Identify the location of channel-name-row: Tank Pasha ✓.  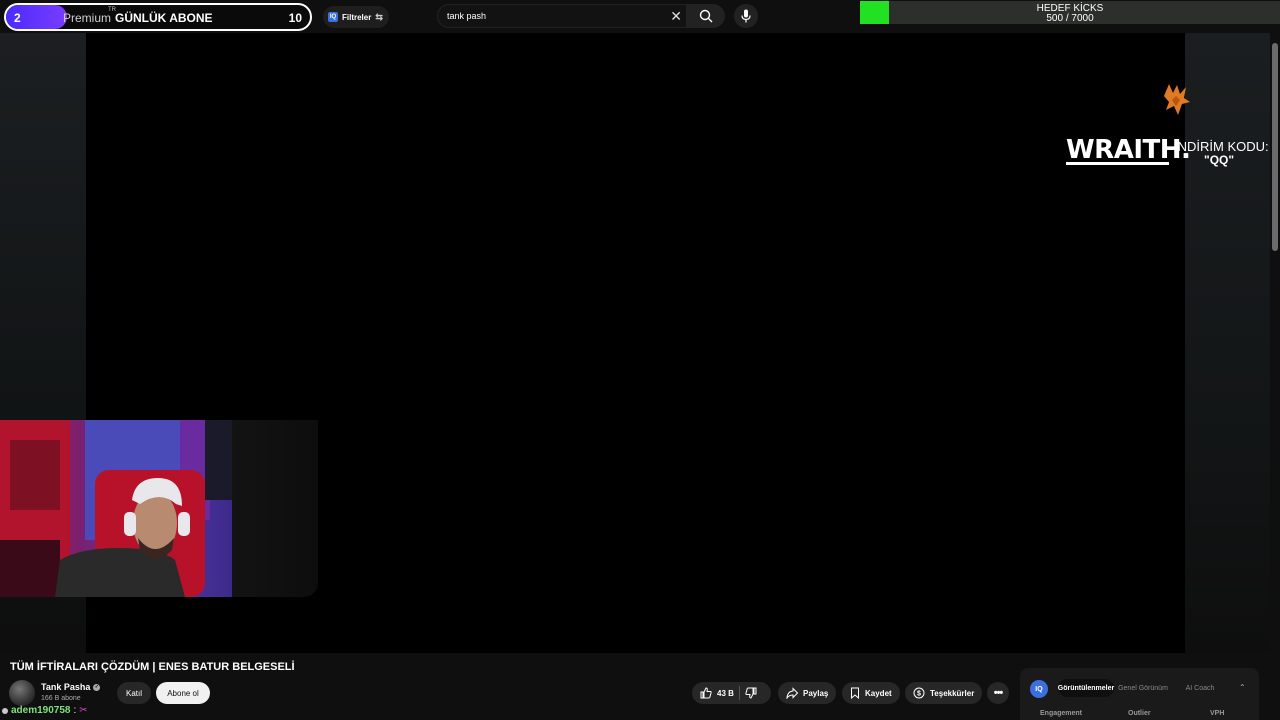
(71, 687).